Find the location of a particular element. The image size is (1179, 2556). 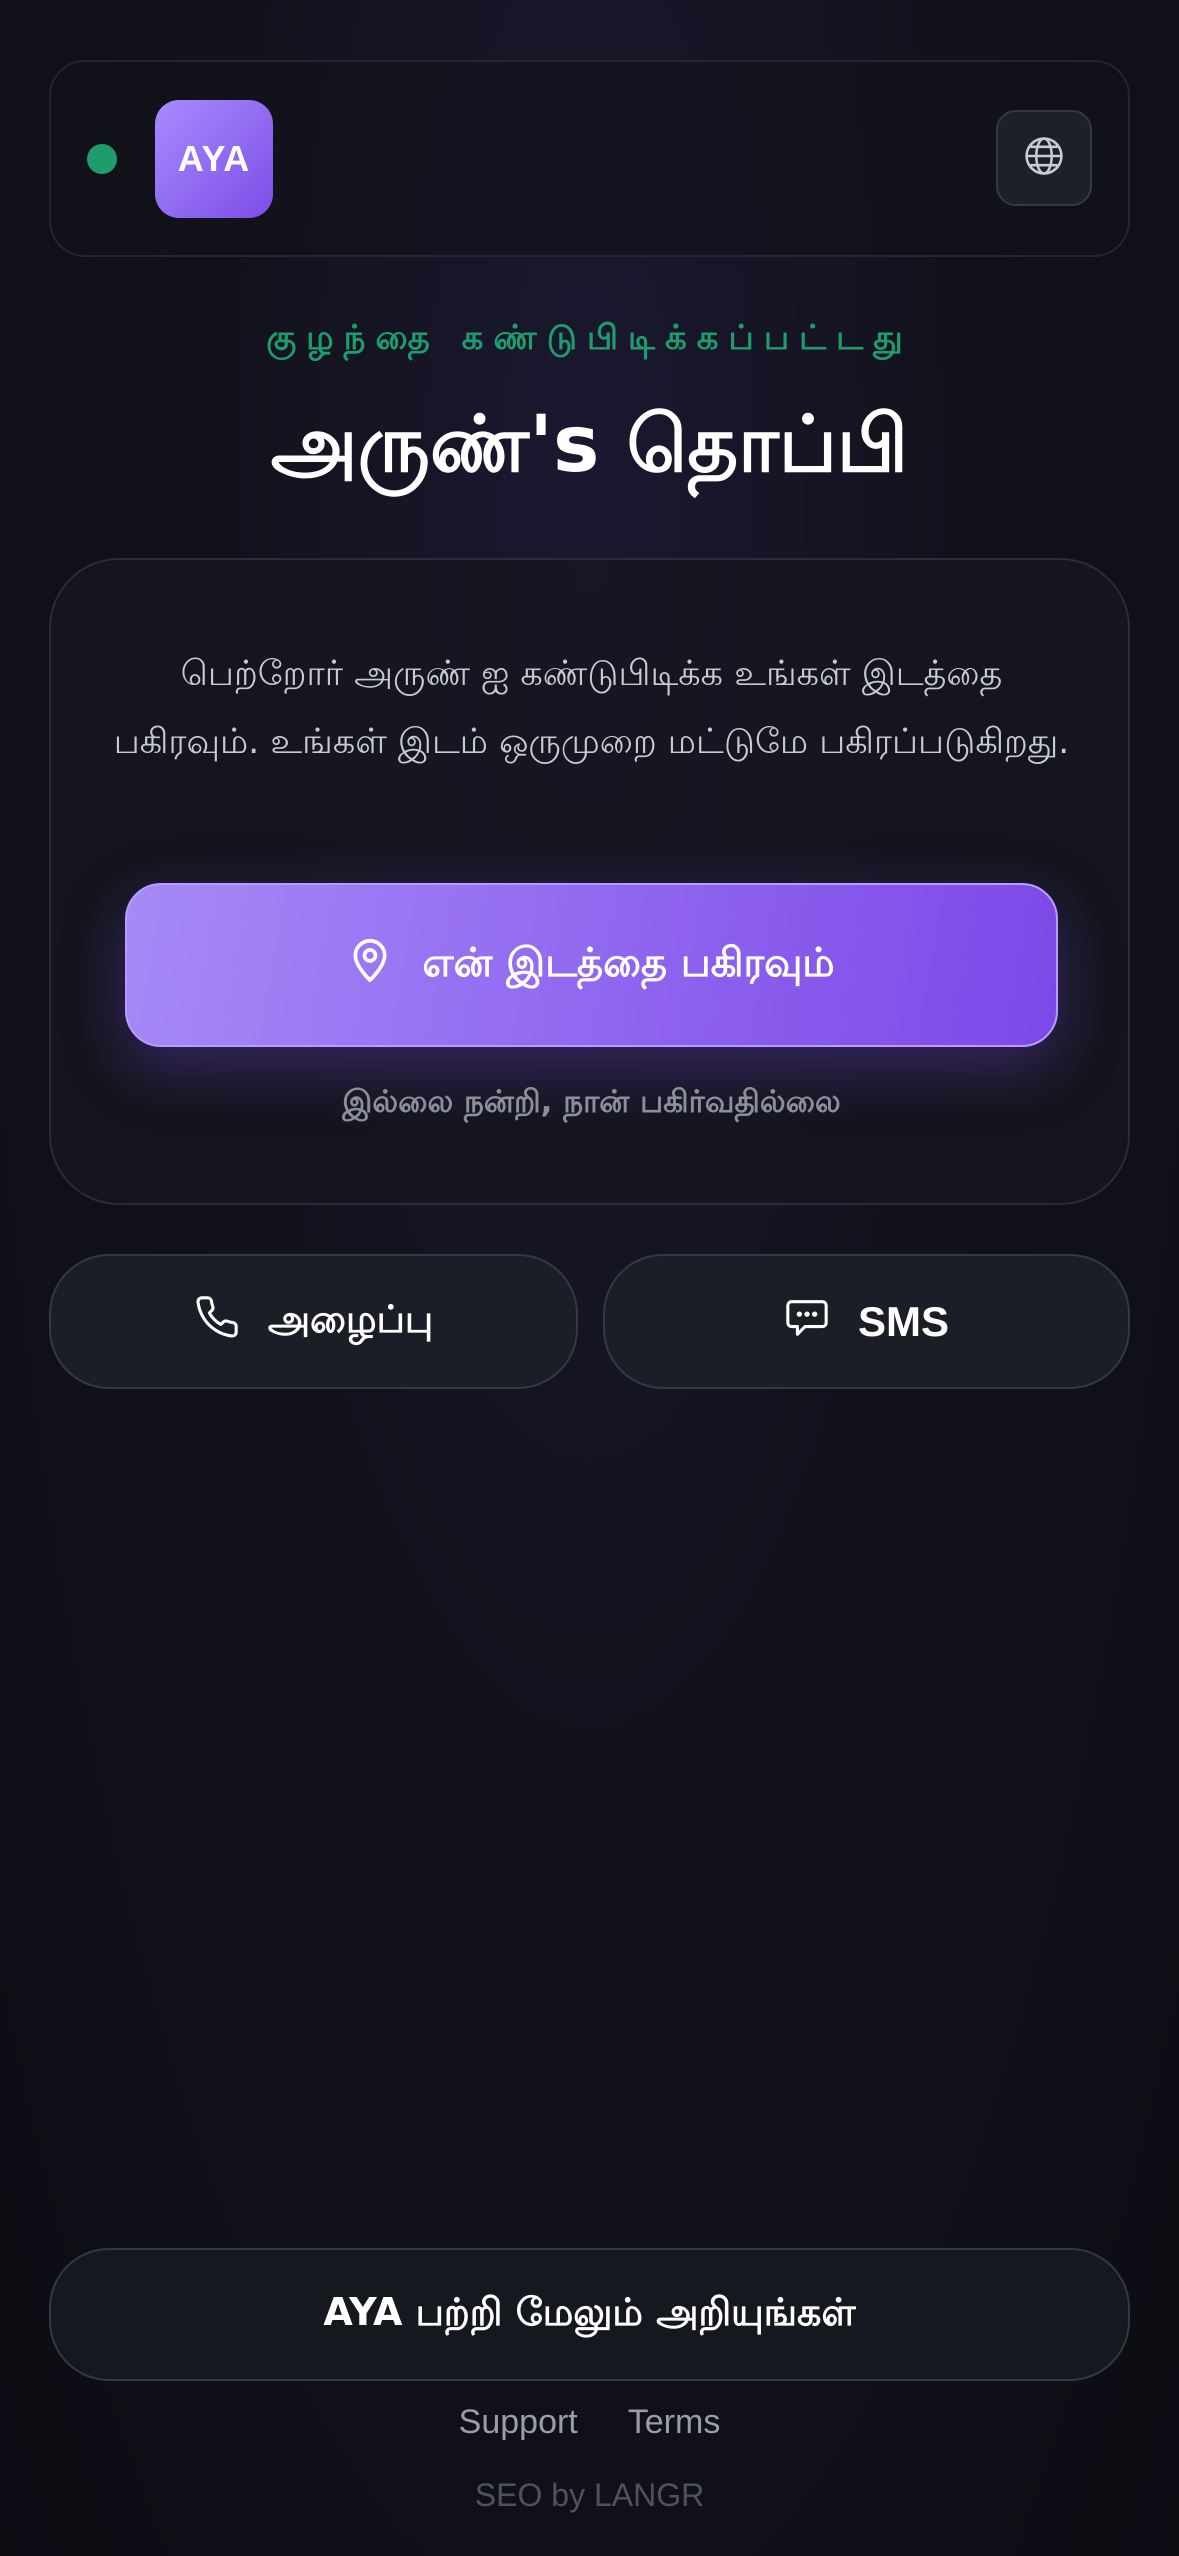

status-indicator is located at coordinates (102, 159).